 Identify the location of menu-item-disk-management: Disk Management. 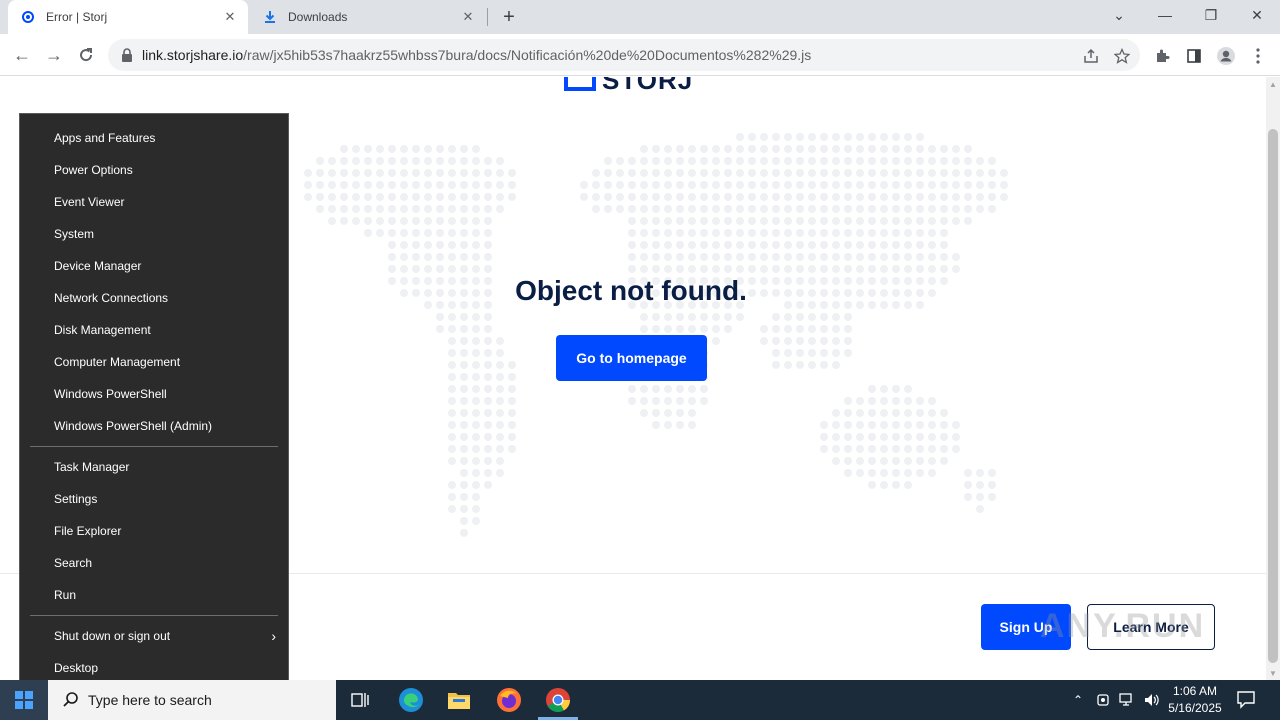
(154, 330).